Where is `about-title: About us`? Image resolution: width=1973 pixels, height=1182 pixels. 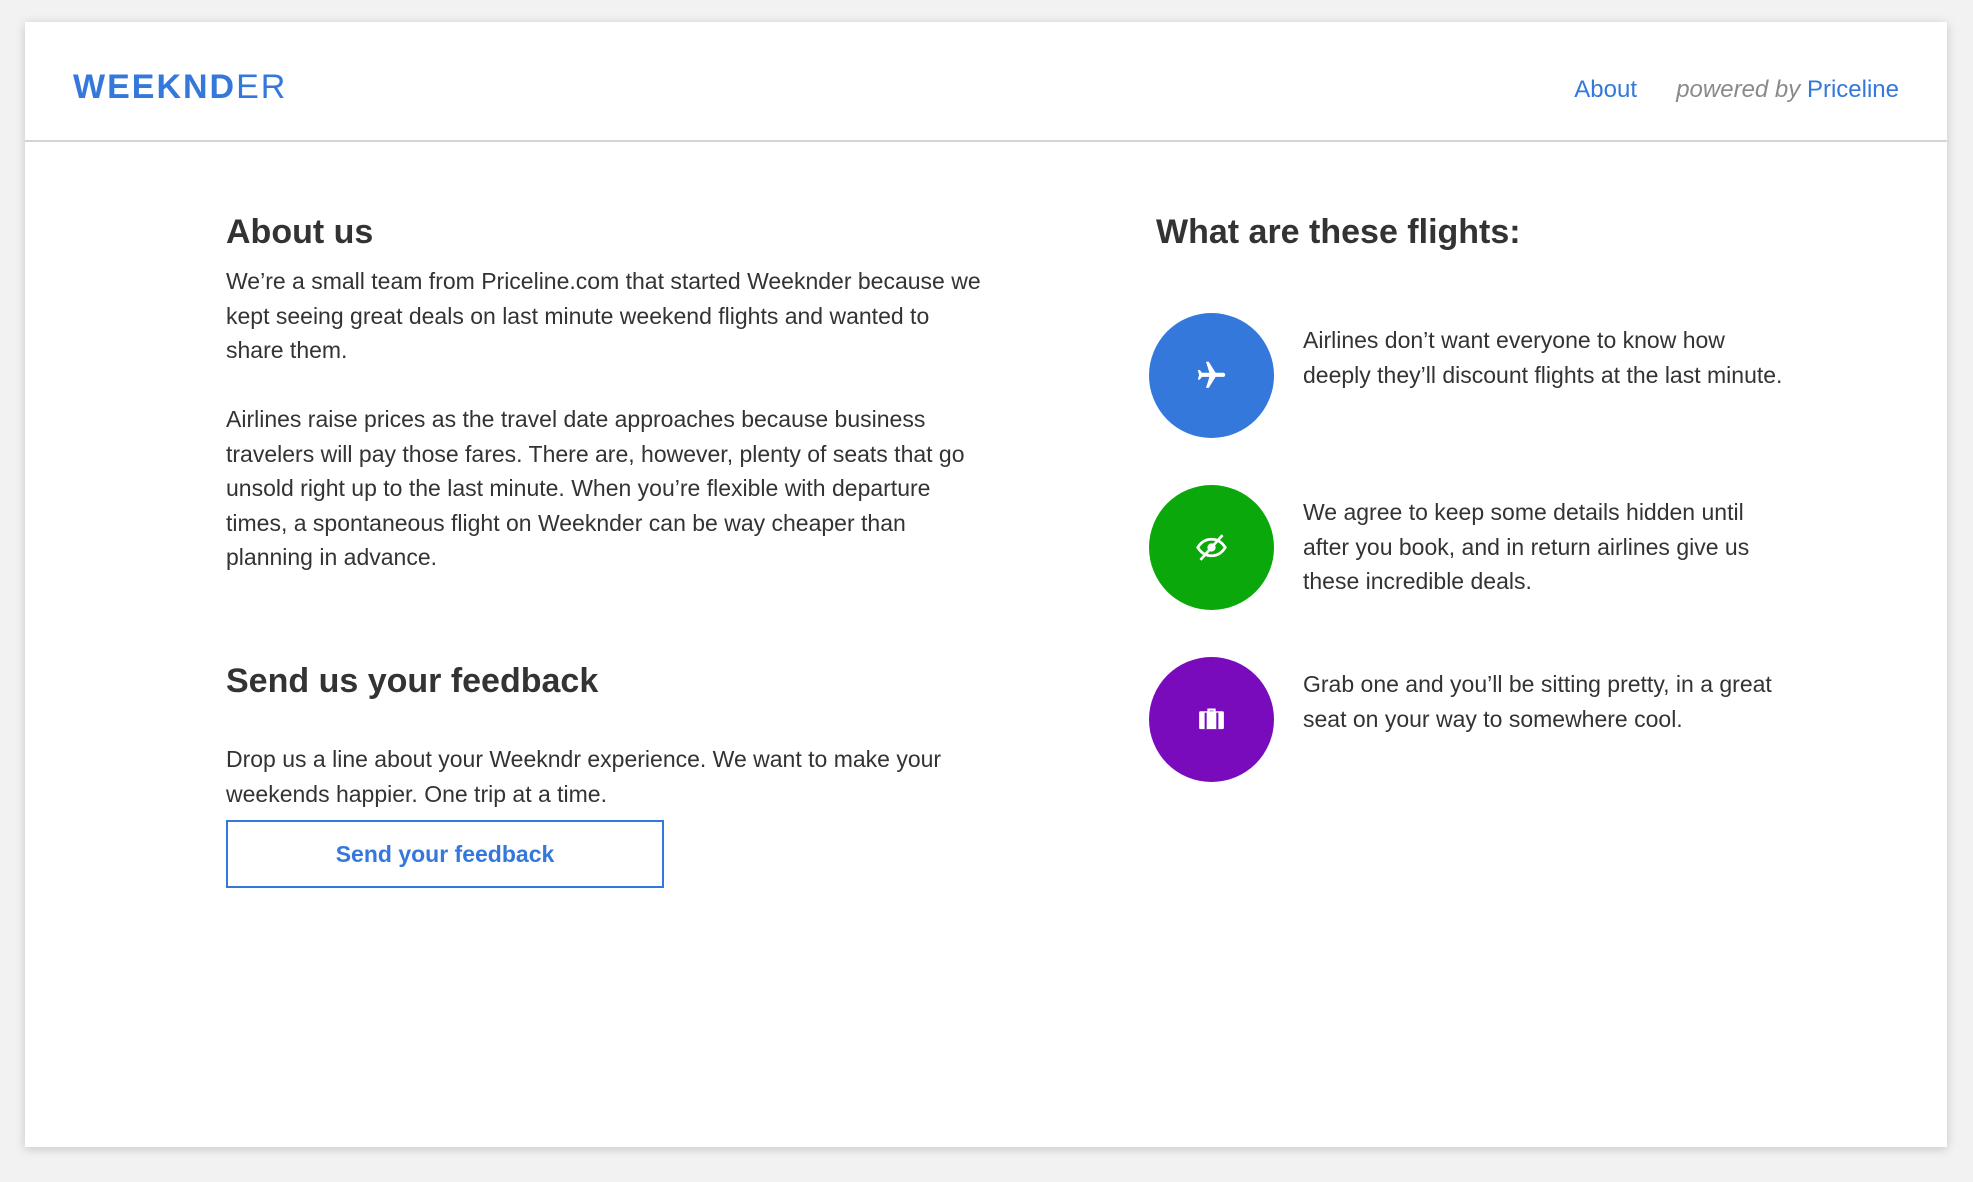
about-title: About us is located at coordinates (300, 232).